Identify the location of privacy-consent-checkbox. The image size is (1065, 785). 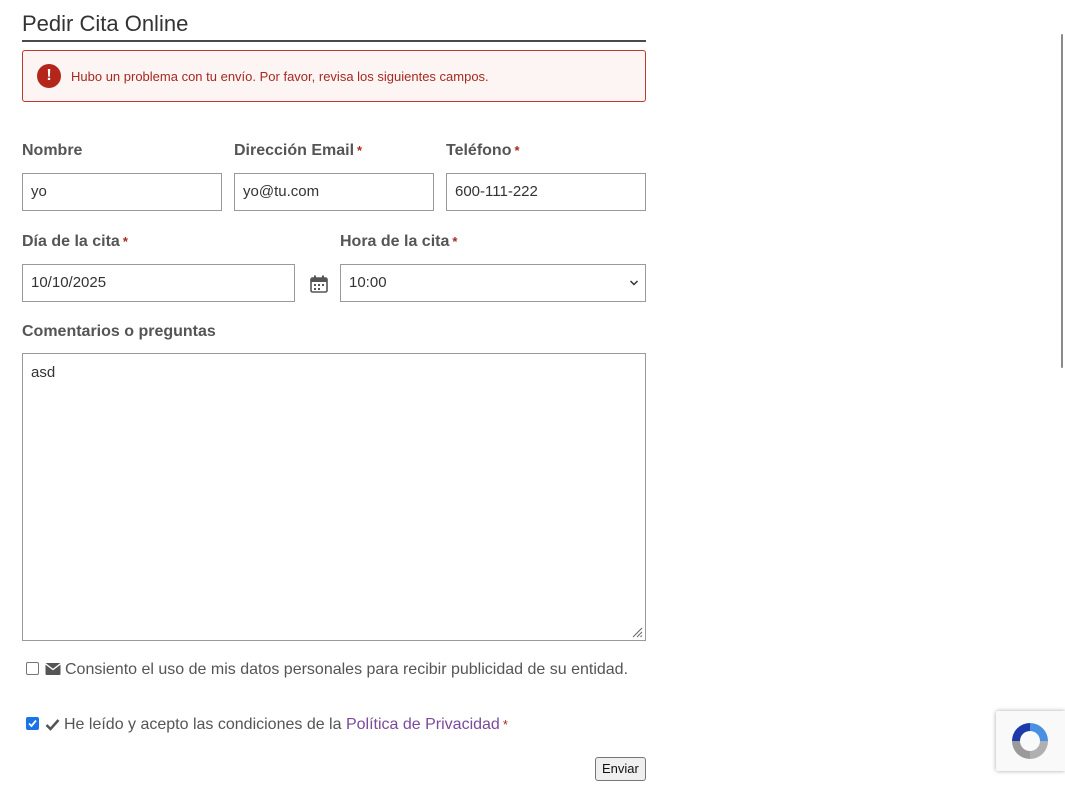
(32, 723).